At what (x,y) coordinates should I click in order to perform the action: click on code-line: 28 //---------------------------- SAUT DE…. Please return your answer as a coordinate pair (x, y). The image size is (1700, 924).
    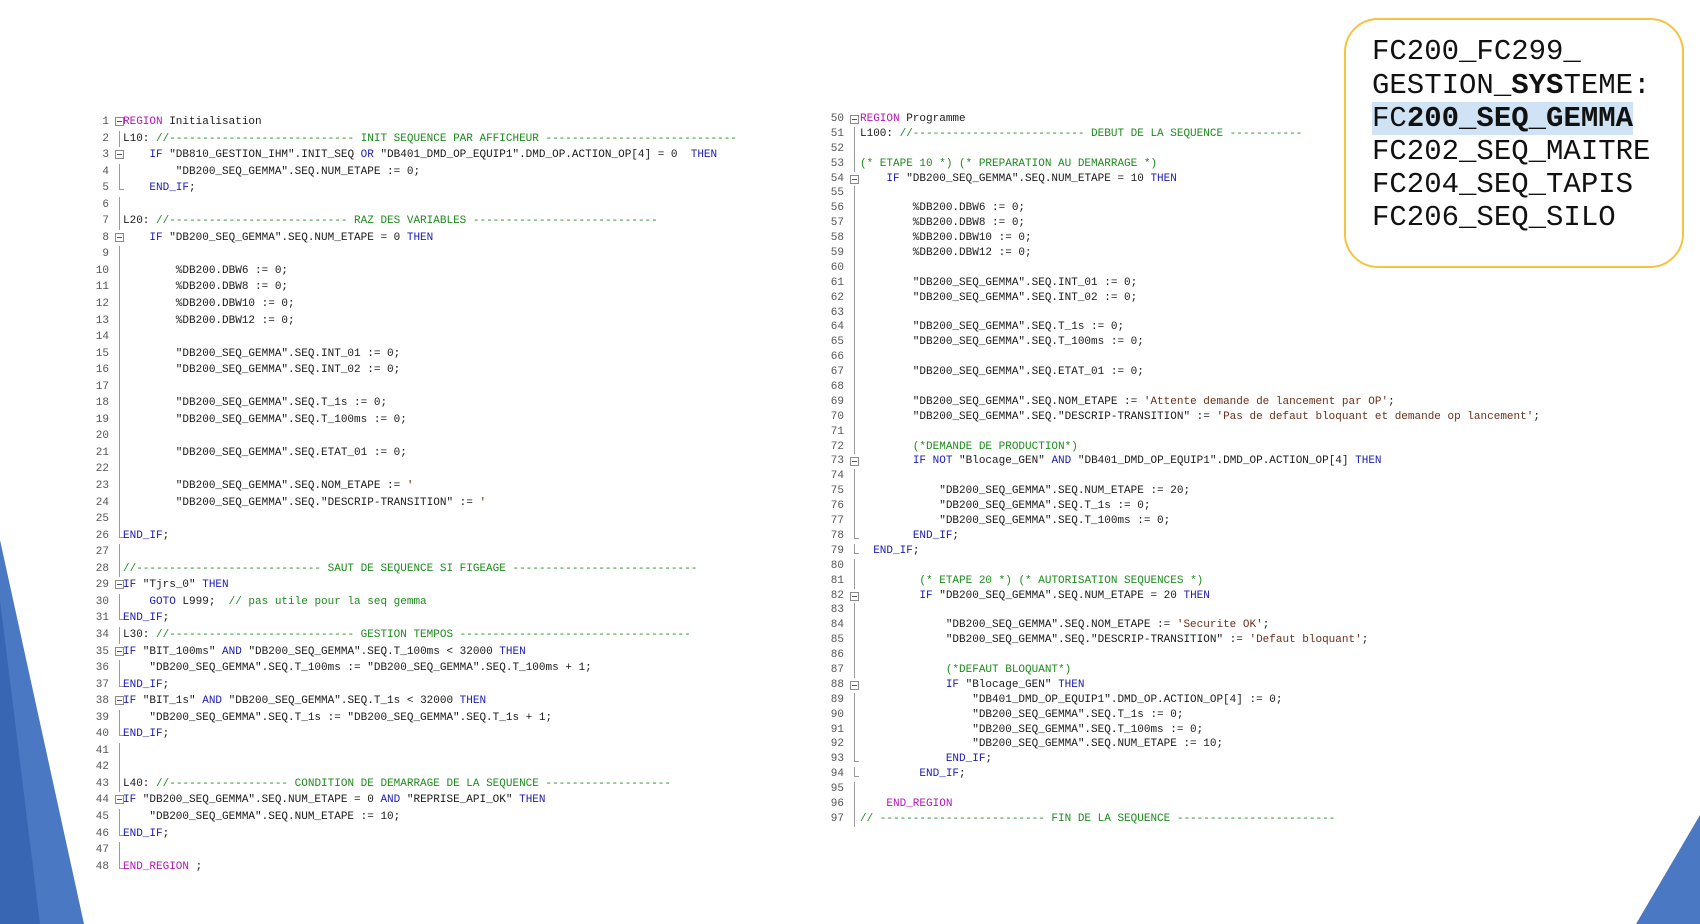
    Looking at the image, I should click on (445, 569).